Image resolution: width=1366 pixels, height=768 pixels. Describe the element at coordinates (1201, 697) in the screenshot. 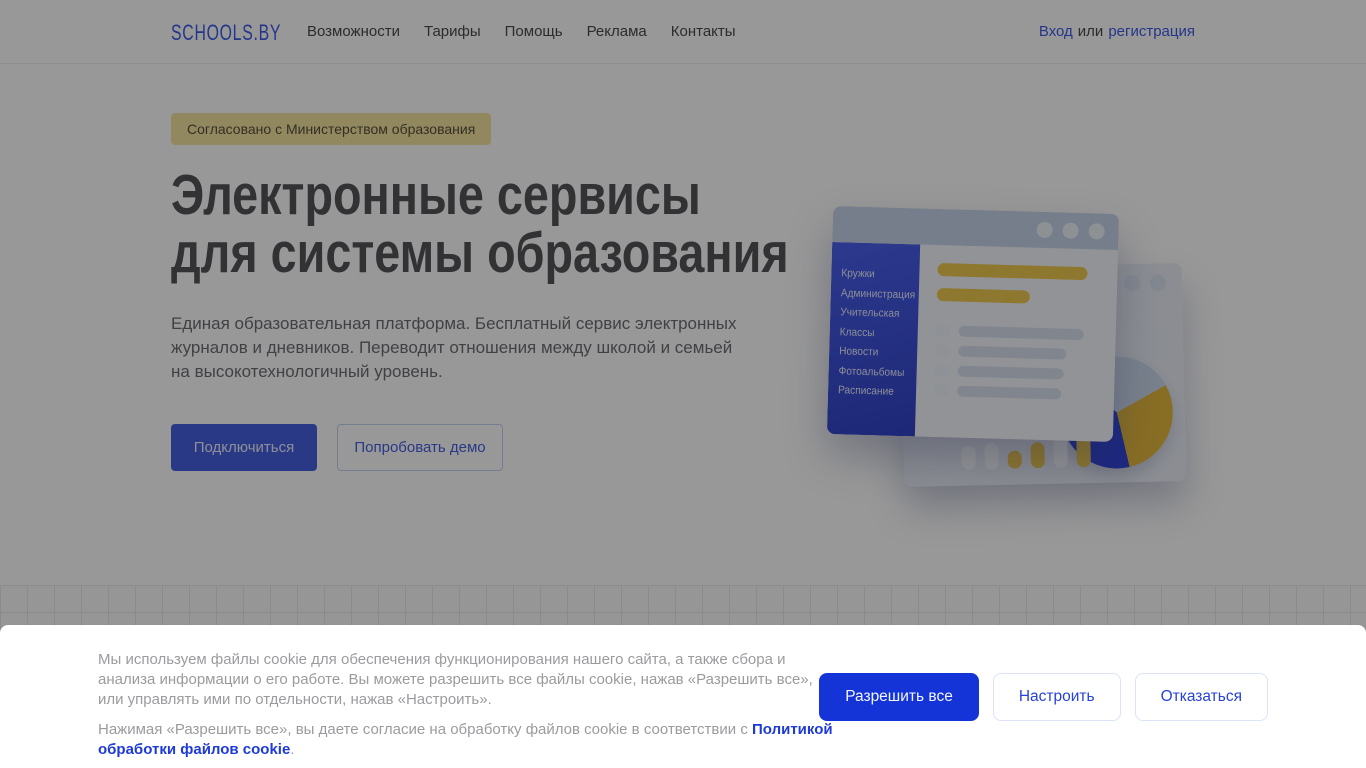

I see `decline-cookies-button: Отказаться` at that location.